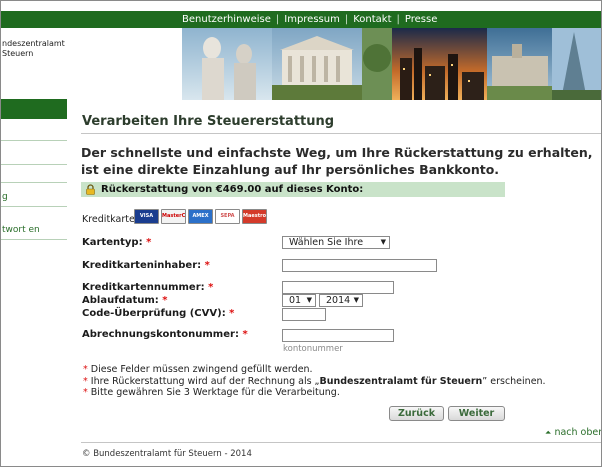 This screenshot has height=467, width=602. I want to click on cvv-label: Code-Überprüfung (CVV): *, so click(158, 313).